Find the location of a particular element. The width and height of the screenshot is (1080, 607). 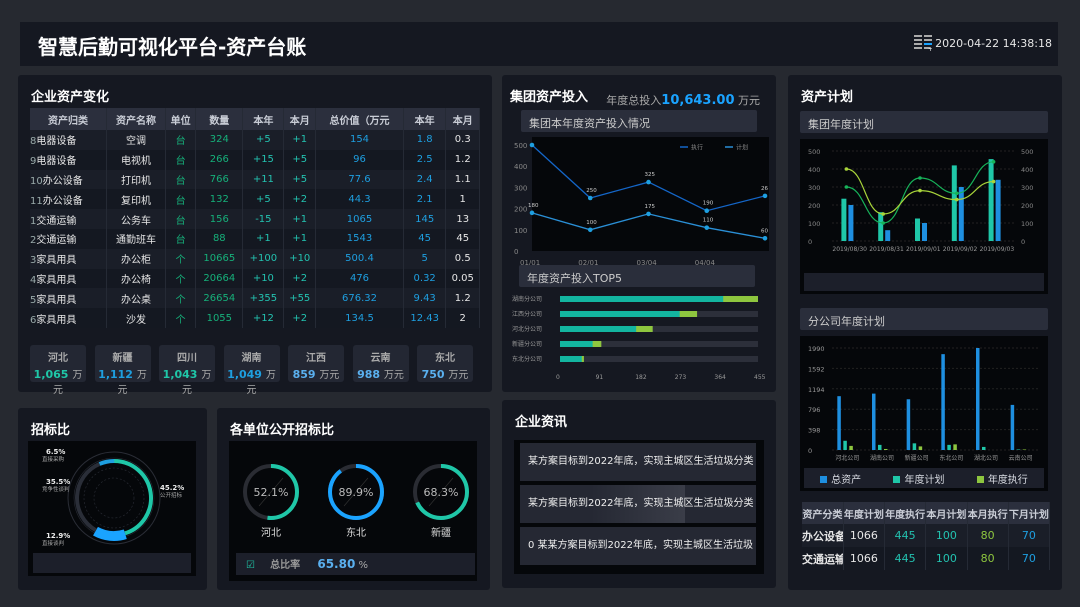

data-label: 325 is located at coordinates (650, 175).